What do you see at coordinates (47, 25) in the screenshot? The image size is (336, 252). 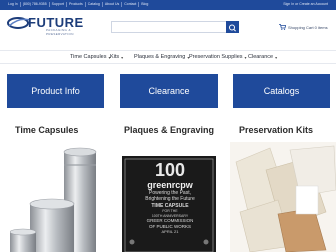 I see `site-logo: FUTURE PACKAGING & PRESERVATION` at bounding box center [47, 25].